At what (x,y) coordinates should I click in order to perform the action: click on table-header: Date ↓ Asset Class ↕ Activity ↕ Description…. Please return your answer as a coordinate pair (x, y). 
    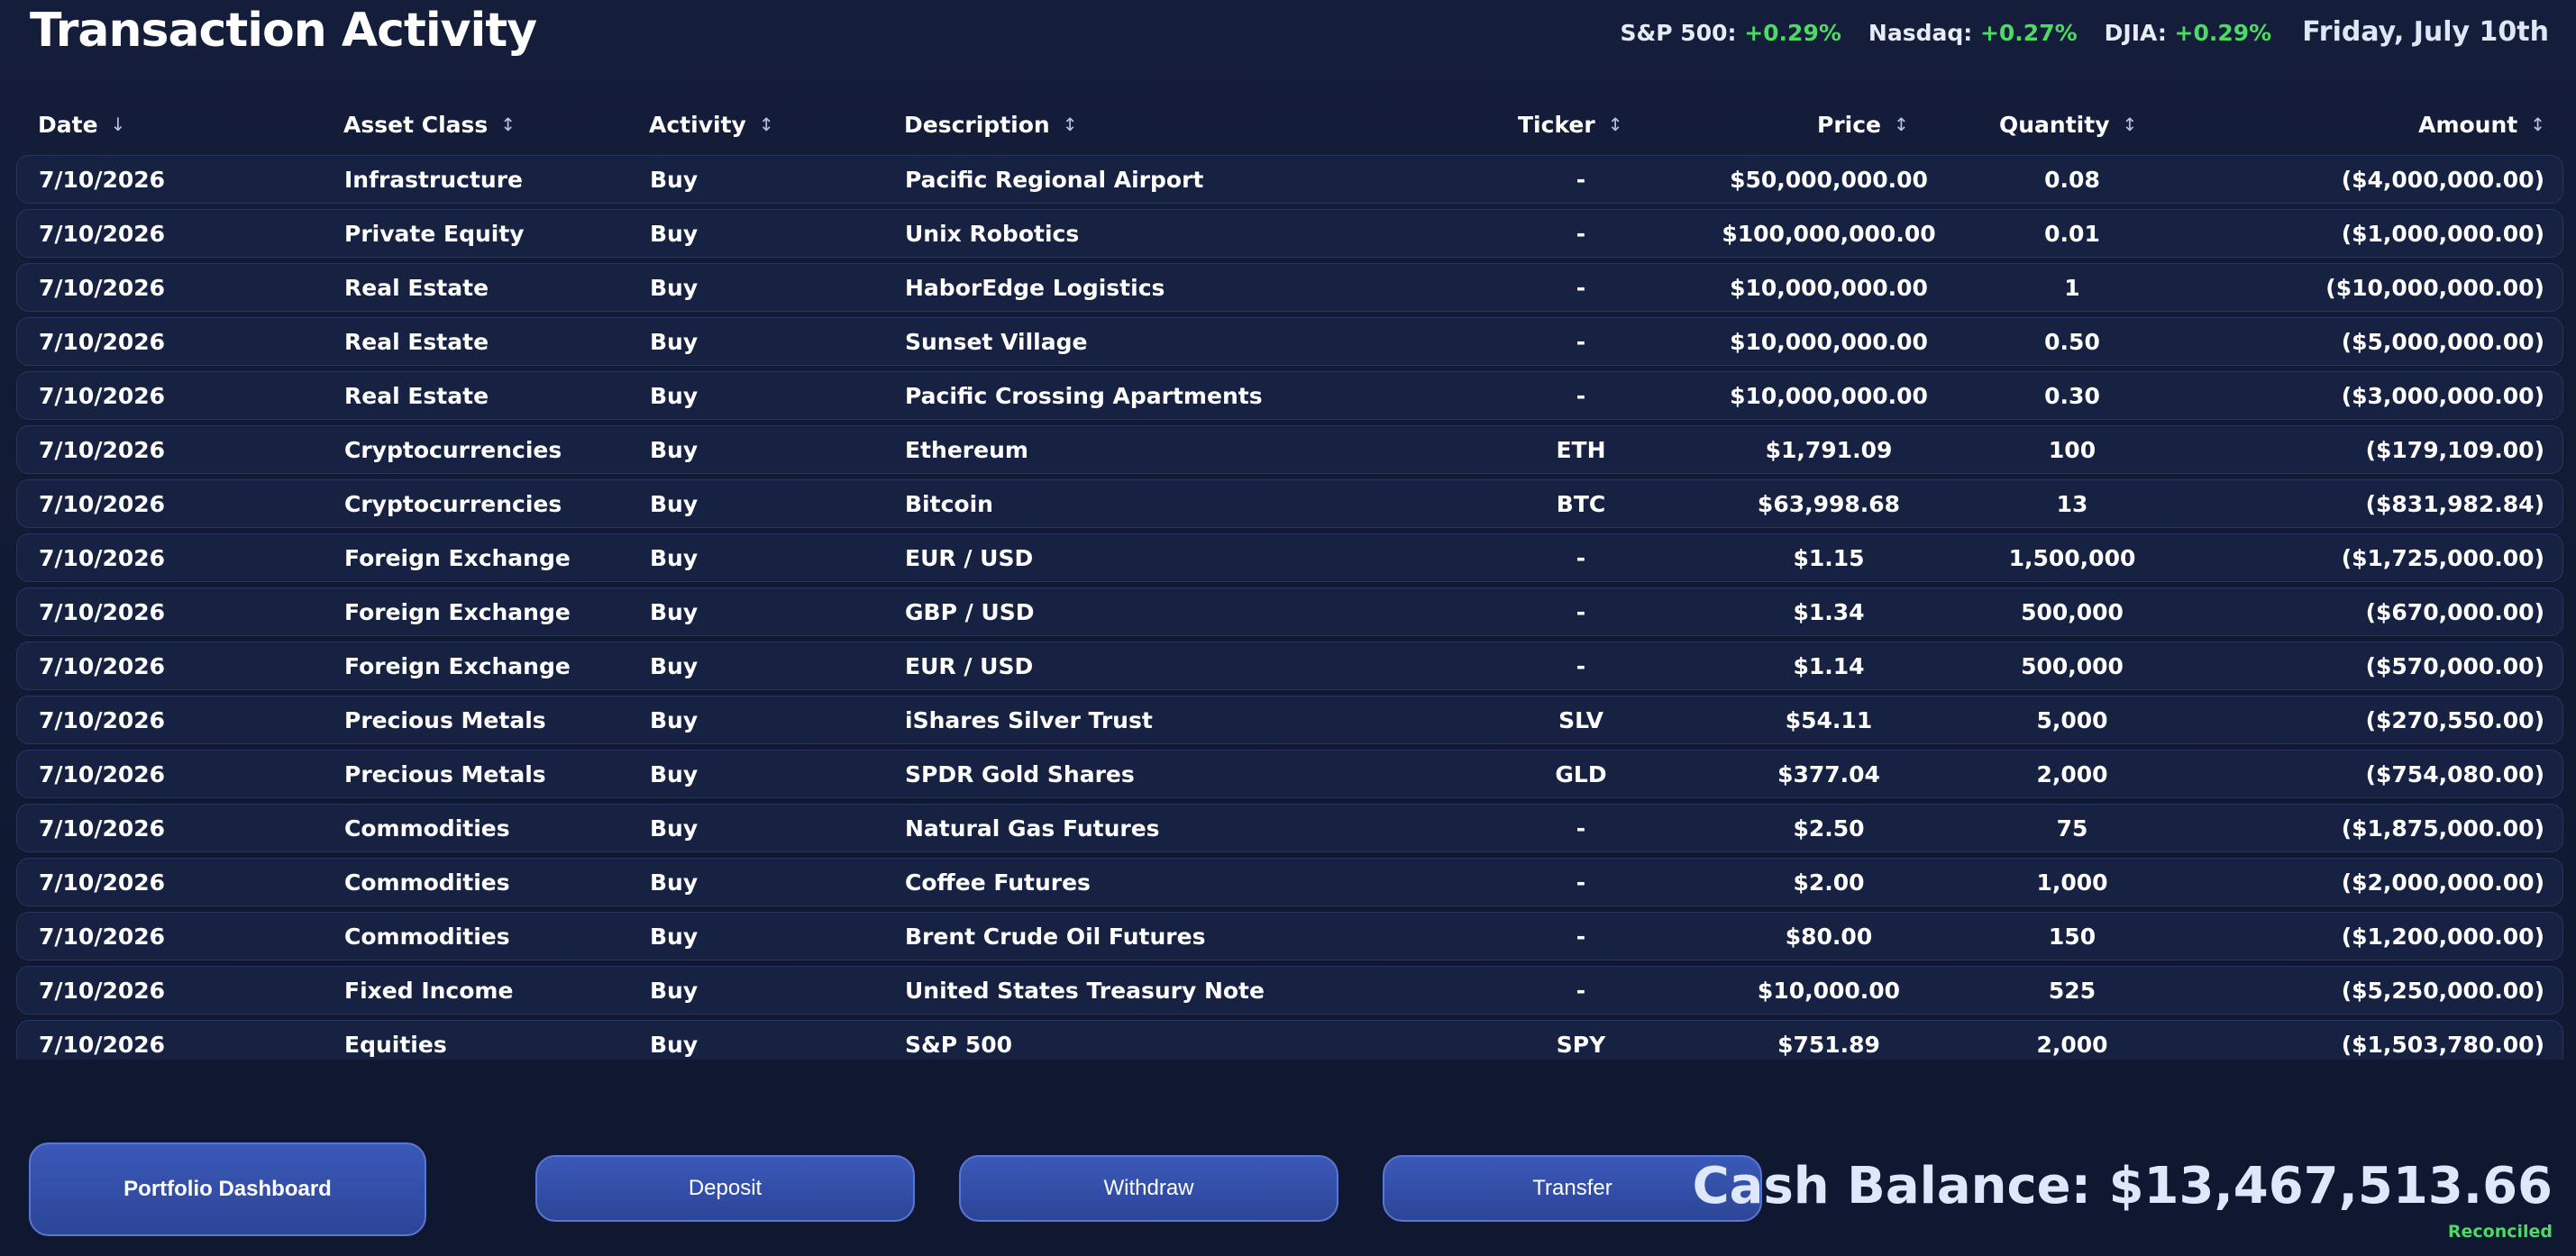
    Looking at the image, I should click on (1289, 124).